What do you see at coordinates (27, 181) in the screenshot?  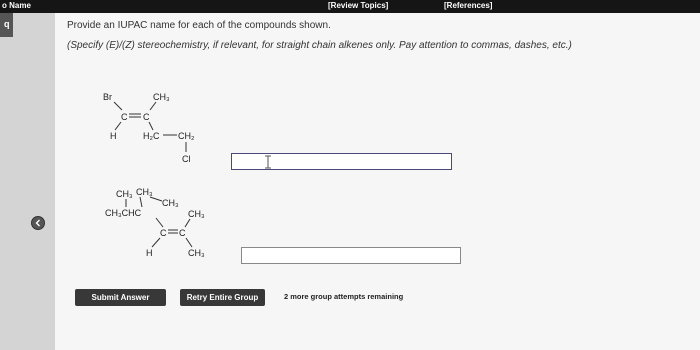 I see `left-sidebar` at bounding box center [27, 181].